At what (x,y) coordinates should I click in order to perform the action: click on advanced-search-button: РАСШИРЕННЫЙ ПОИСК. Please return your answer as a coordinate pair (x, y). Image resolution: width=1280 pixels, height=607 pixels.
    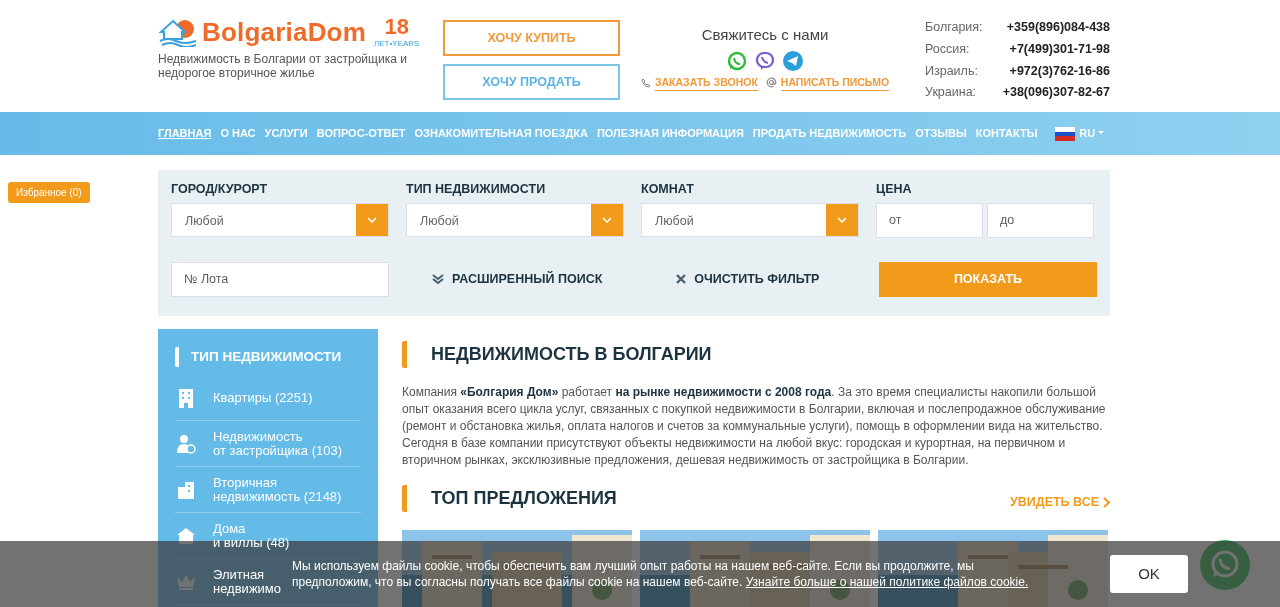
    Looking at the image, I should click on (517, 279).